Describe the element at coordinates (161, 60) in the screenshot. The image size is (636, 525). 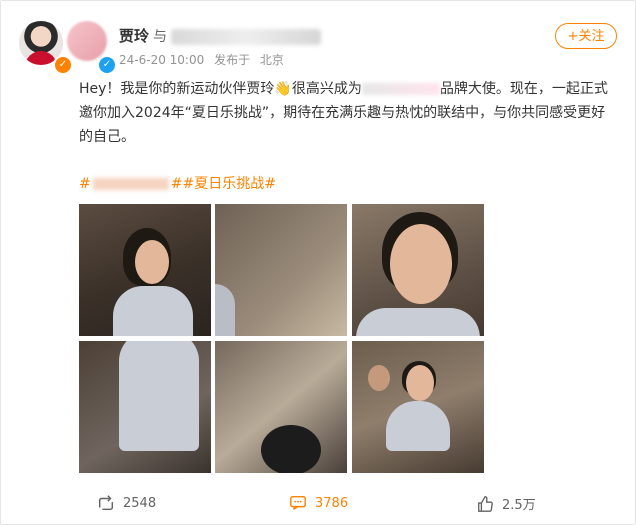
I see `post-timestamp: 24-6-20 10:00` at that location.